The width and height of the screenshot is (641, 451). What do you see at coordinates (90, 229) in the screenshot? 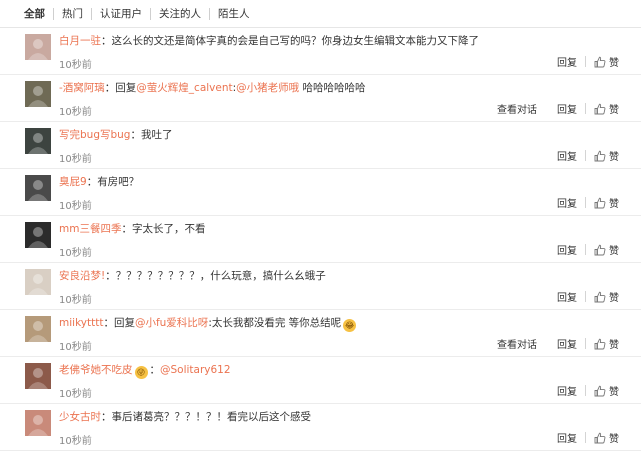
I see `username-link: mm三餐四季` at bounding box center [90, 229].